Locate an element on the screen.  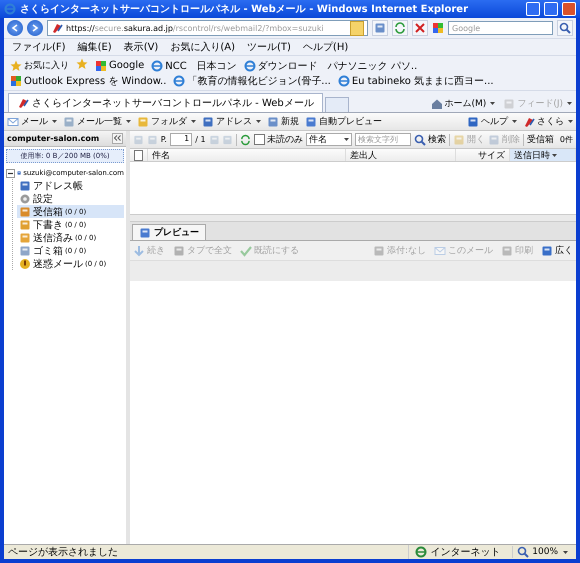
maximize-button is located at coordinates (551, 9).